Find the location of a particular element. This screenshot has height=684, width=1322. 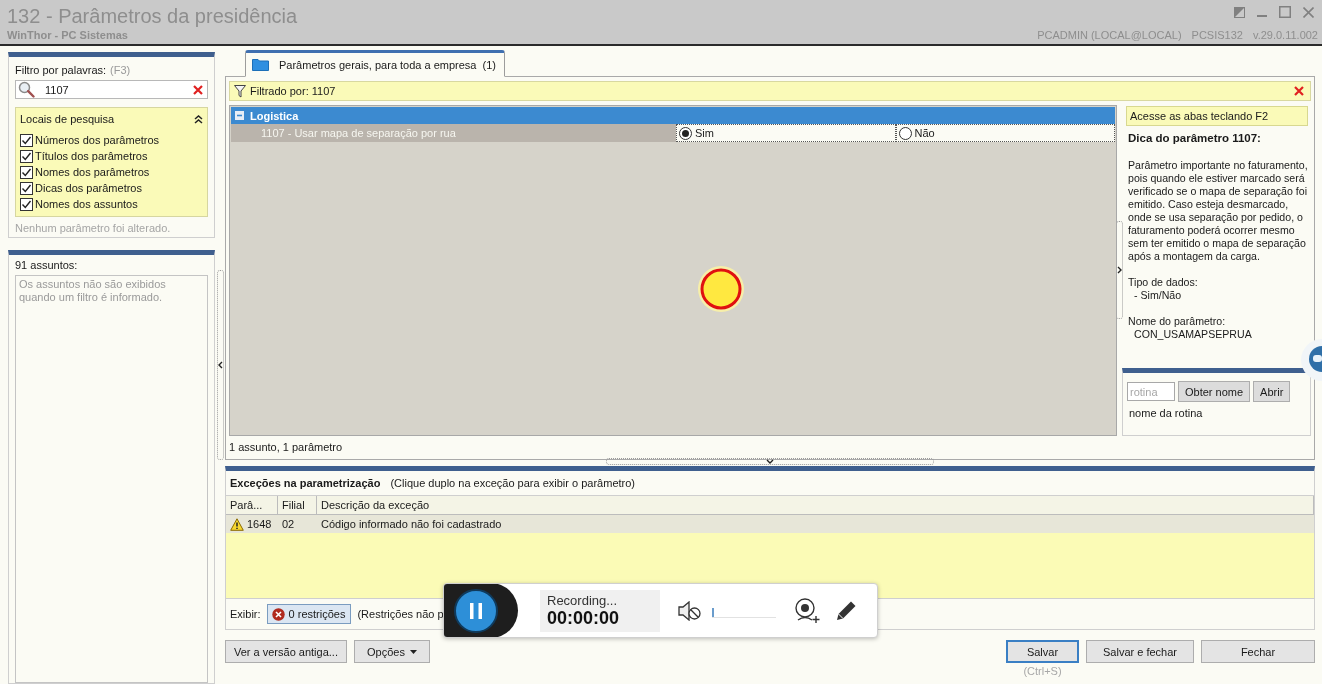

column-header: Descrição da exceção is located at coordinates (815, 505).